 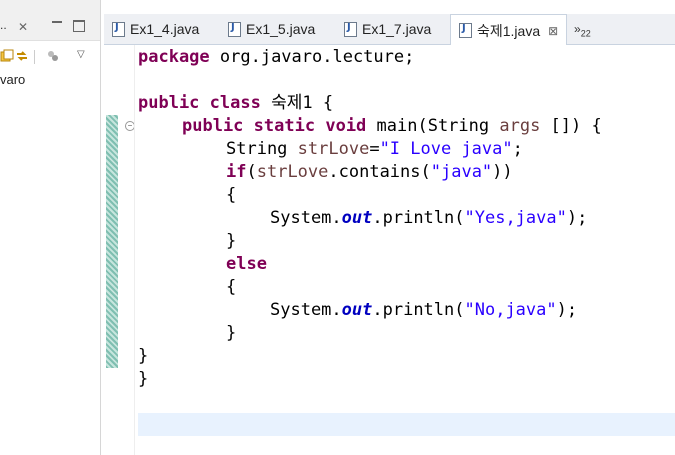 I want to click on tab-label: Ex1_7.java, so click(x=397, y=29).